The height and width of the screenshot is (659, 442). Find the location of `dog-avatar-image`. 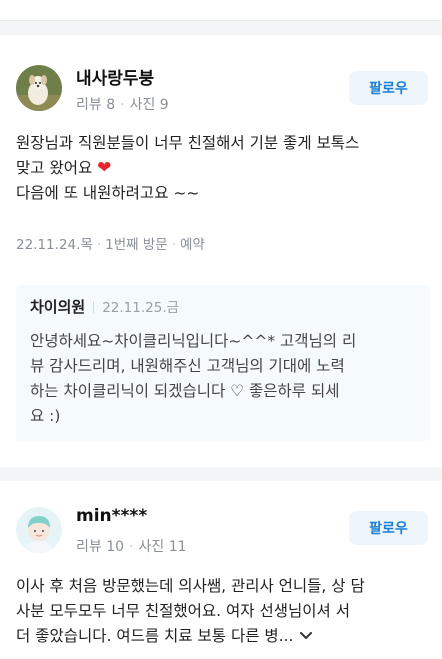

dog-avatar-image is located at coordinates (39, 88).